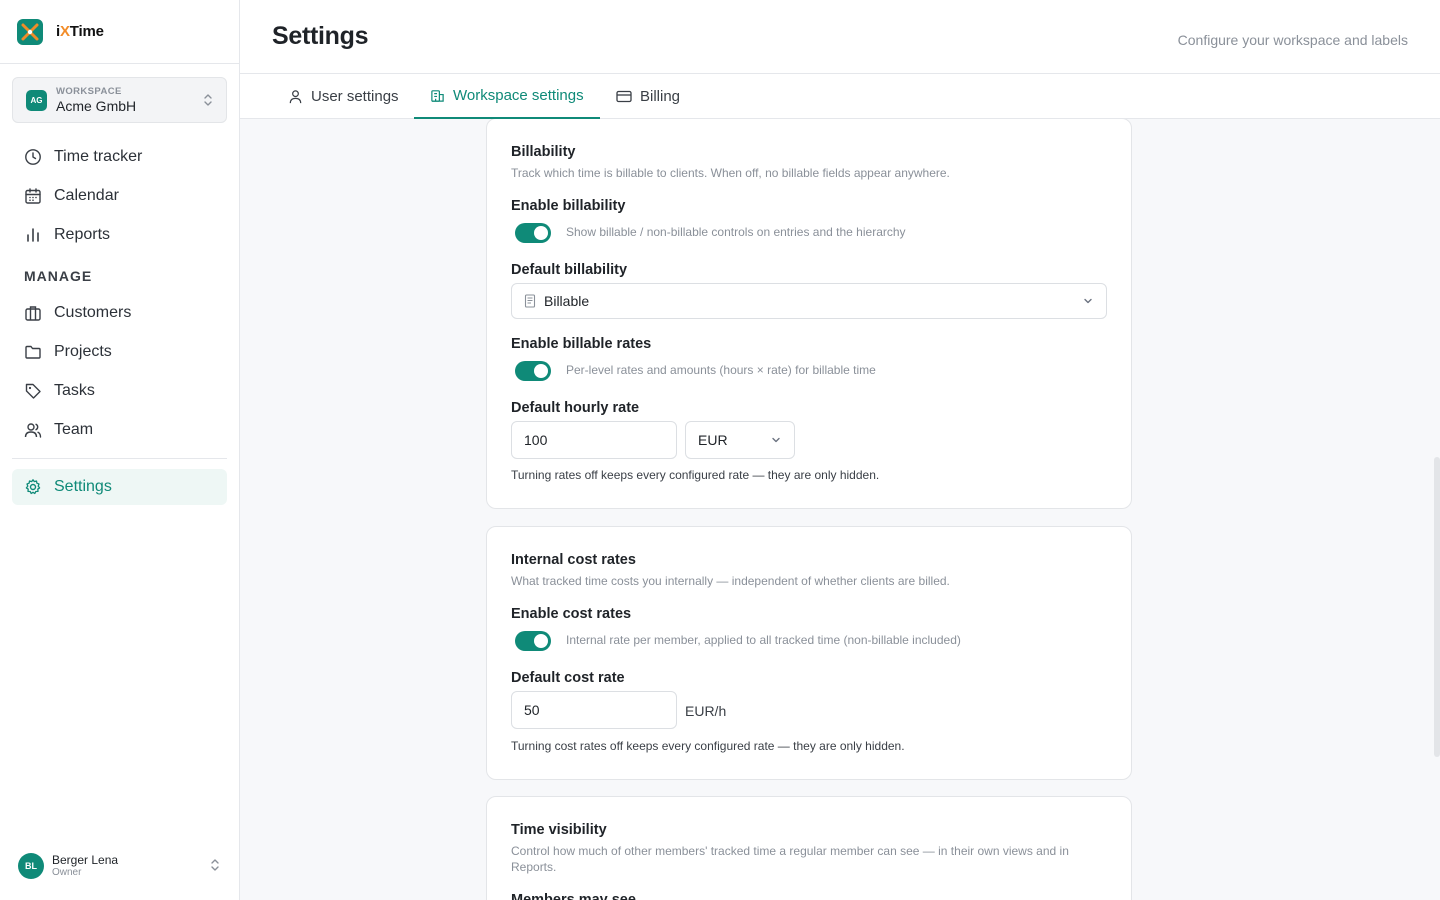  Describe the element at coordinates (85, 859) in the screenshot. I see `user-name: Berger Lena` at that location.